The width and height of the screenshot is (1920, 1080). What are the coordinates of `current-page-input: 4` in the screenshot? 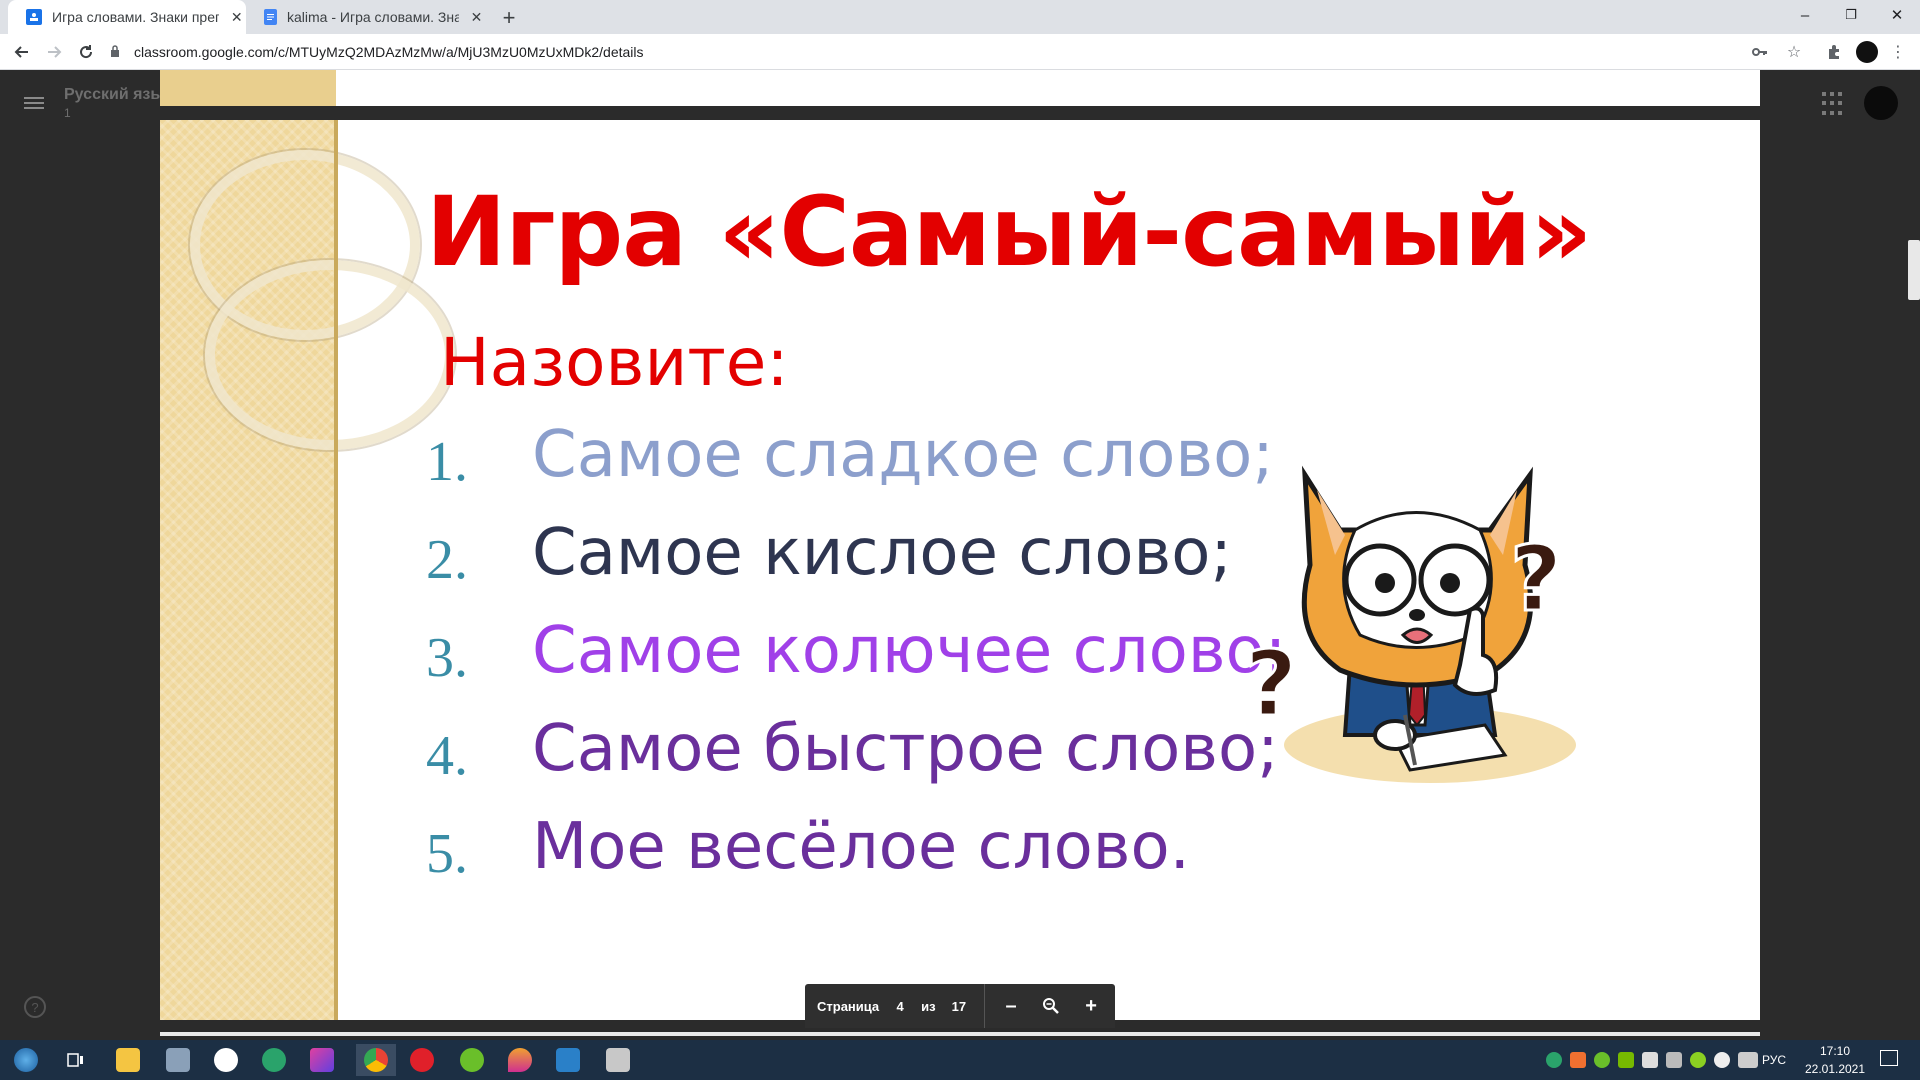 It's located at (900, 1006).